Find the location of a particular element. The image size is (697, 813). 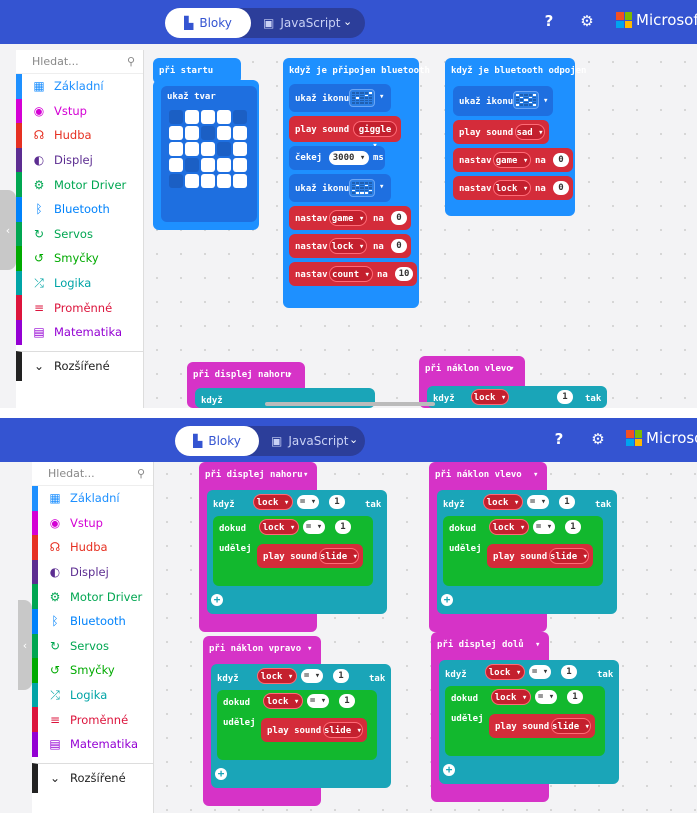

category-3: ◐ Displej is located at coordinates (92, 572).